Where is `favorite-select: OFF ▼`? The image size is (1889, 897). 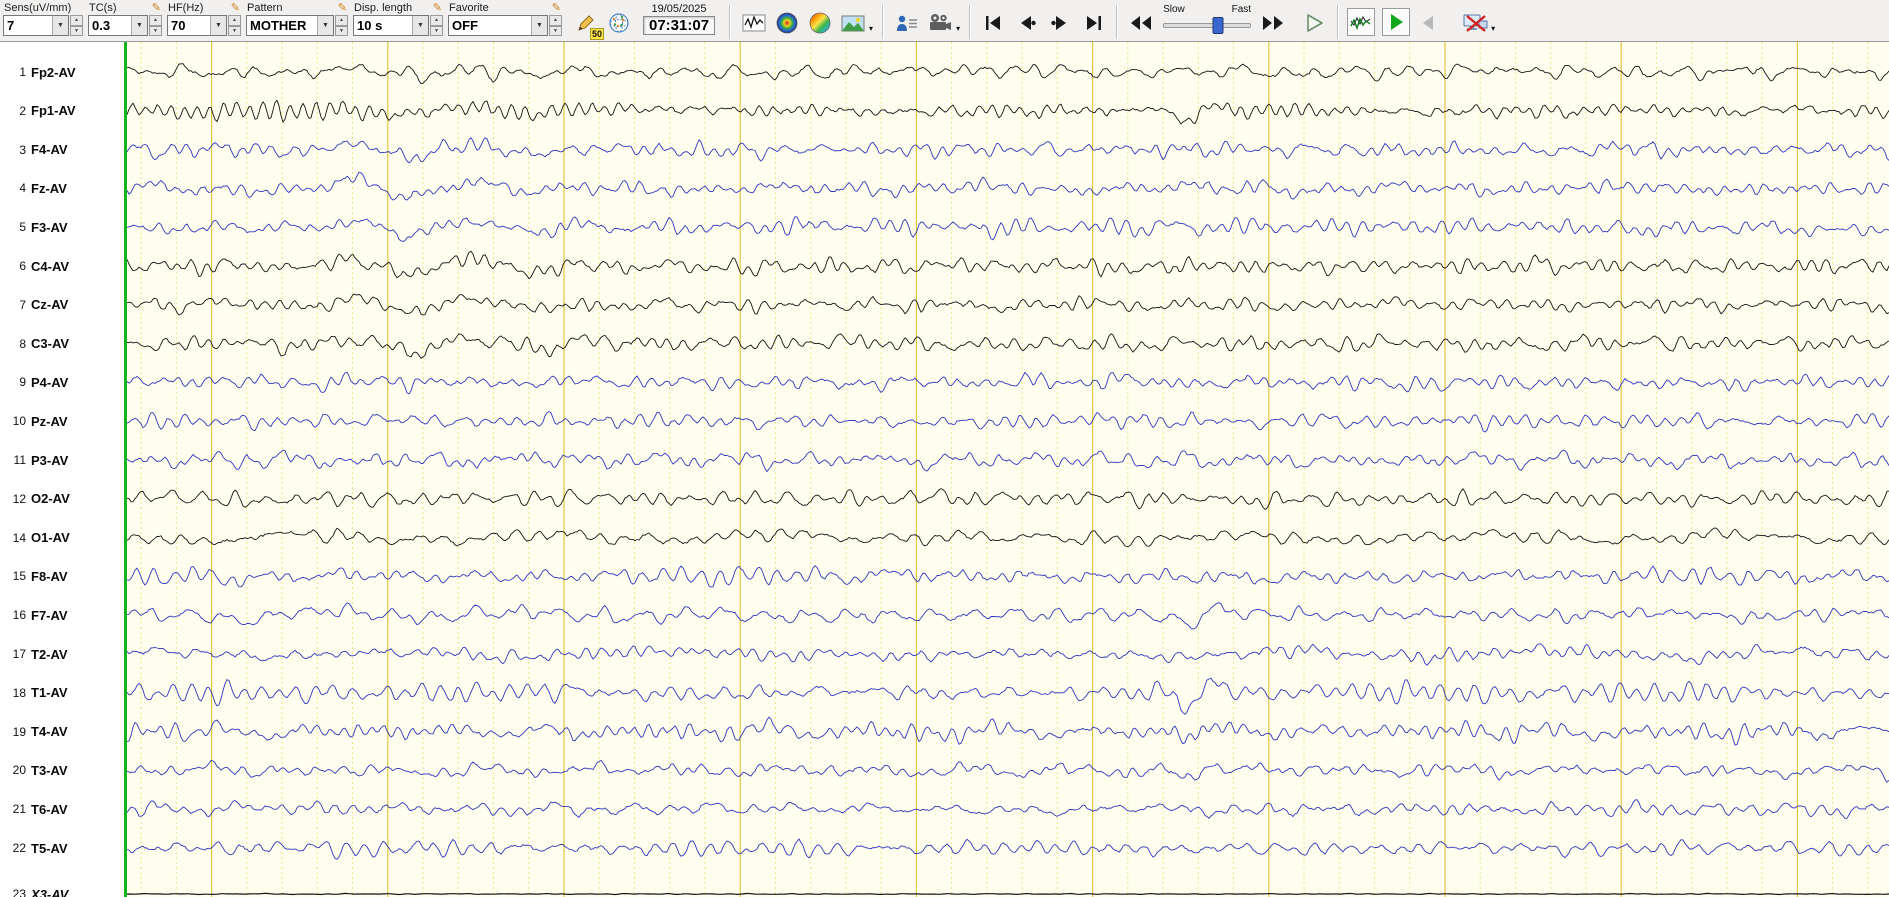 favorite-select: OFF ▼ is located at coordinates (498, 25).